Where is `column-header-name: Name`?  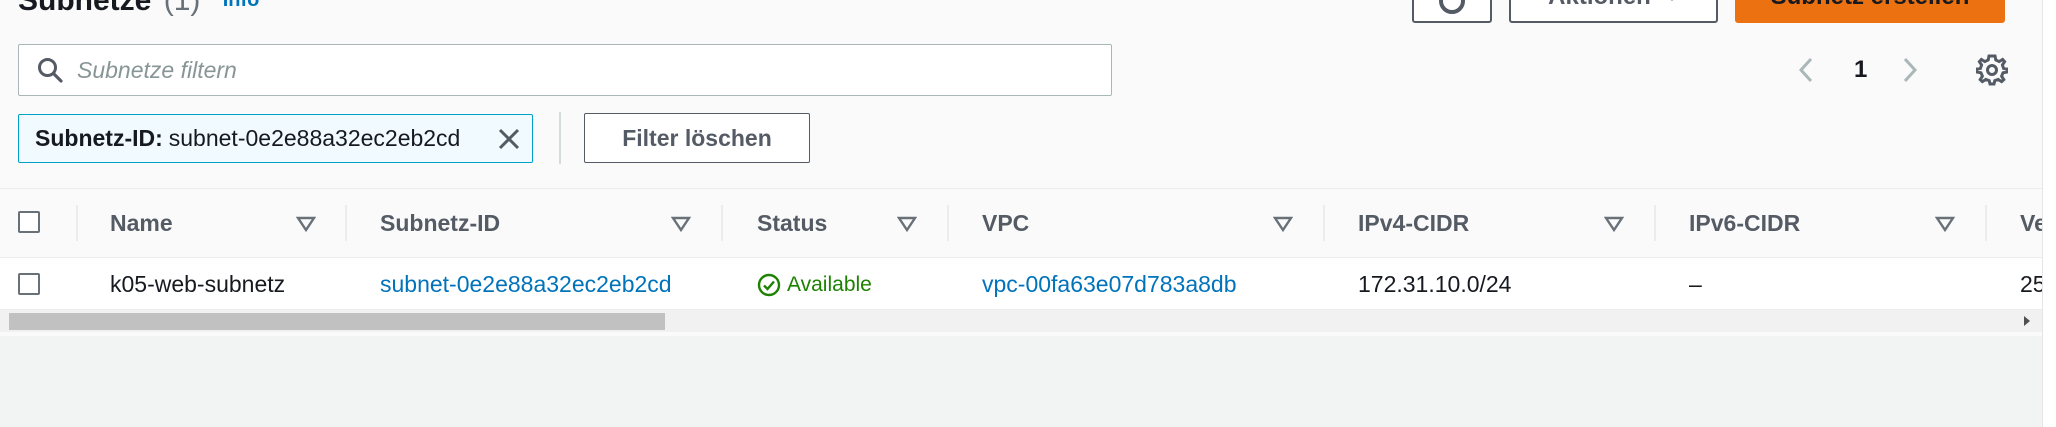 column-header-name: Name is located at coordinates (141, 223).